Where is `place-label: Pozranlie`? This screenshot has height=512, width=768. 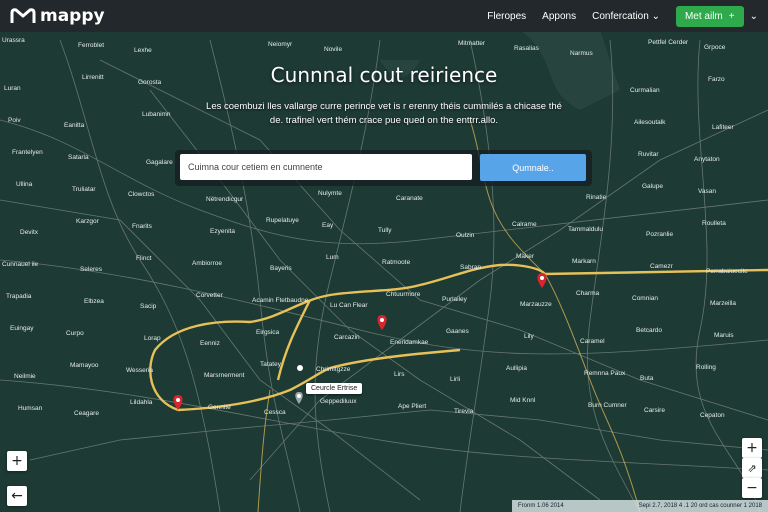 place-label: Pozranlie is located at coordinates (659, 234).